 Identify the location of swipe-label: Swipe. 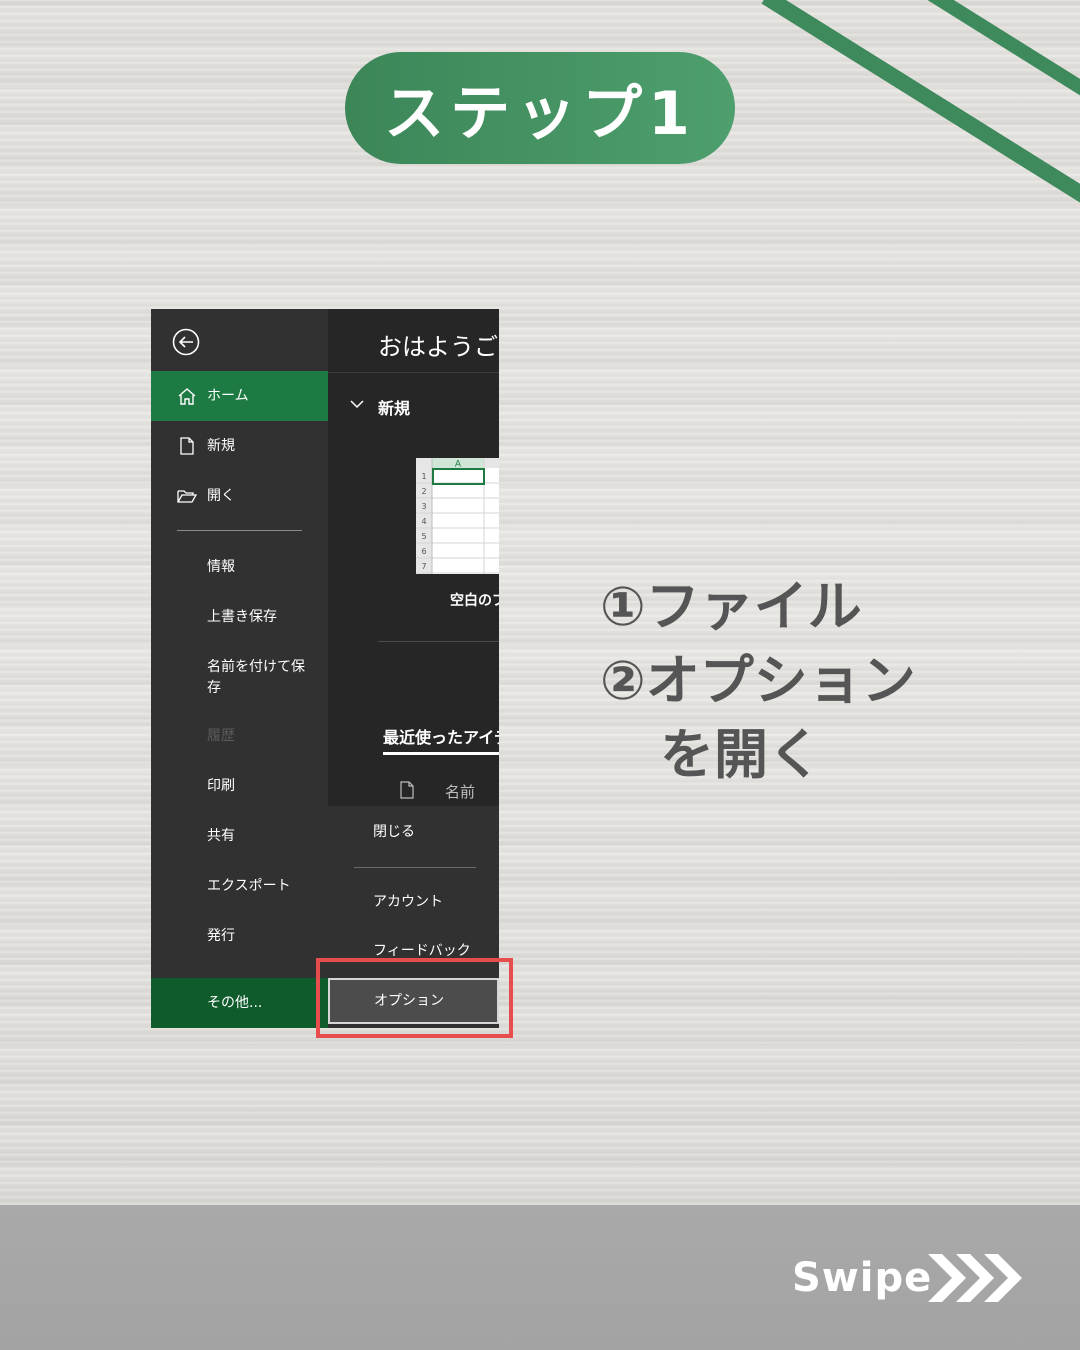
(862, 1278).